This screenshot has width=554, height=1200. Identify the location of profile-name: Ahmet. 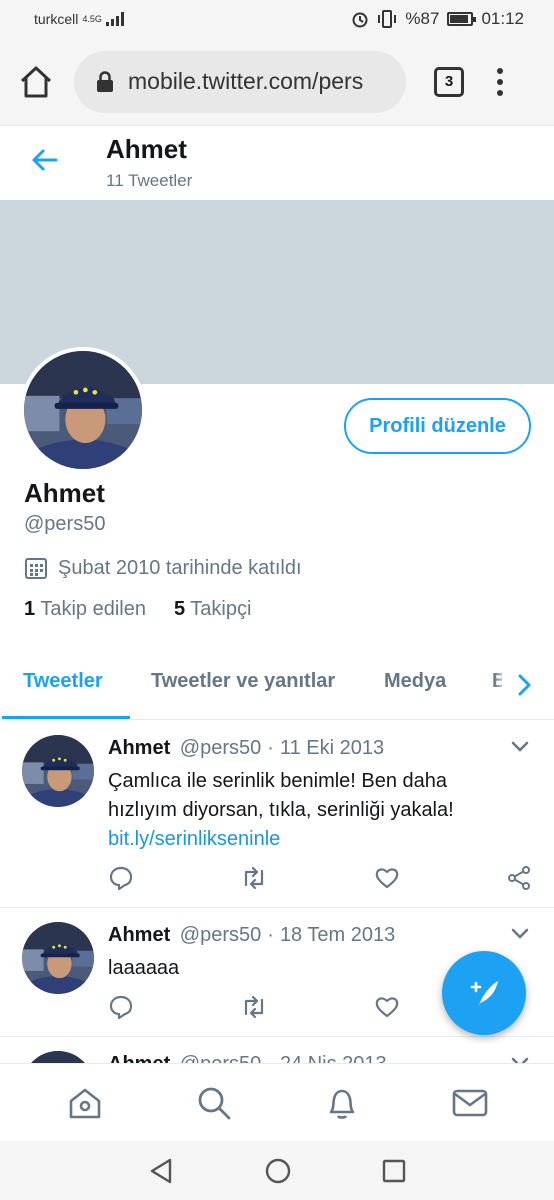
(64, 493).